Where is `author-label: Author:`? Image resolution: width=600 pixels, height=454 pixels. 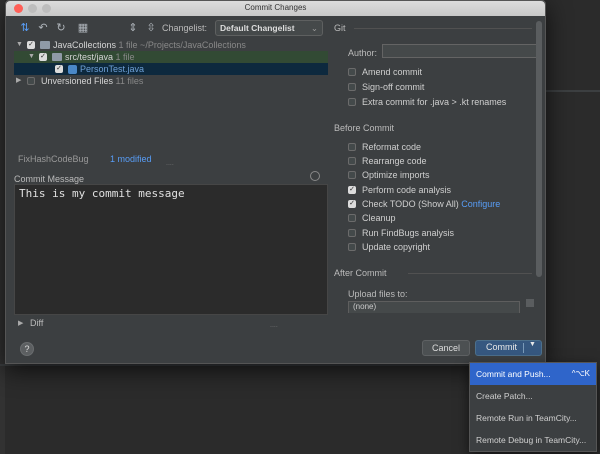
author-label: Author: is located at coordinates (363, 53).